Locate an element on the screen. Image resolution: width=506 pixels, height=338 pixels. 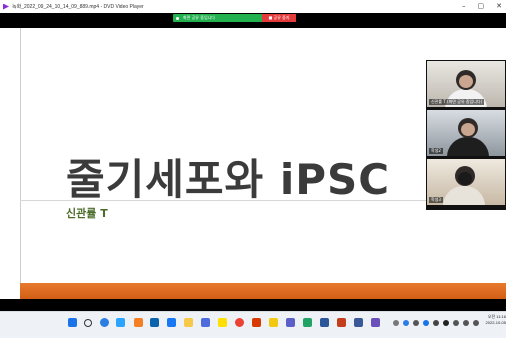
video-bottom-black-bar is located at coordinates (253, 305).